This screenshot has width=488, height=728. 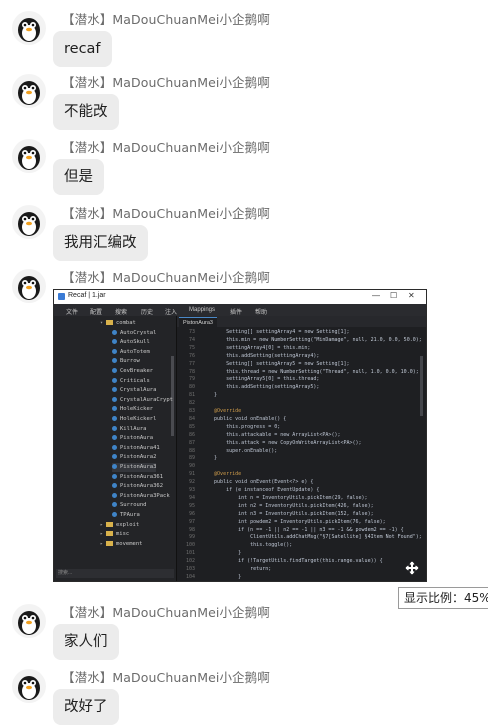 What do you see at coordinates (191, 371) in the screenshot?
I see `line-number: 78` at bounding box center [191, 371].